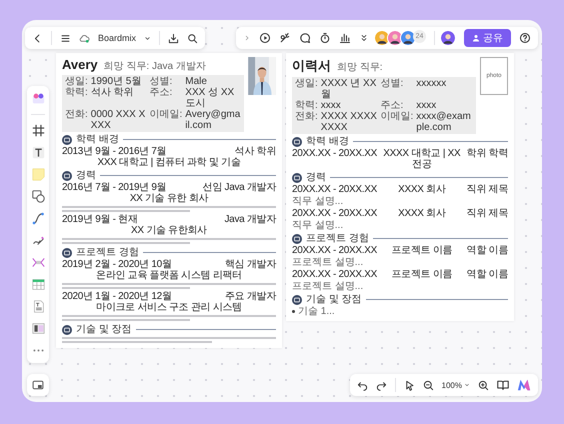 The width and height of the screenshot is (564, 424). I want to click on entry-organization: XXXX 대학교 | XX 전공, so click(422, 159).